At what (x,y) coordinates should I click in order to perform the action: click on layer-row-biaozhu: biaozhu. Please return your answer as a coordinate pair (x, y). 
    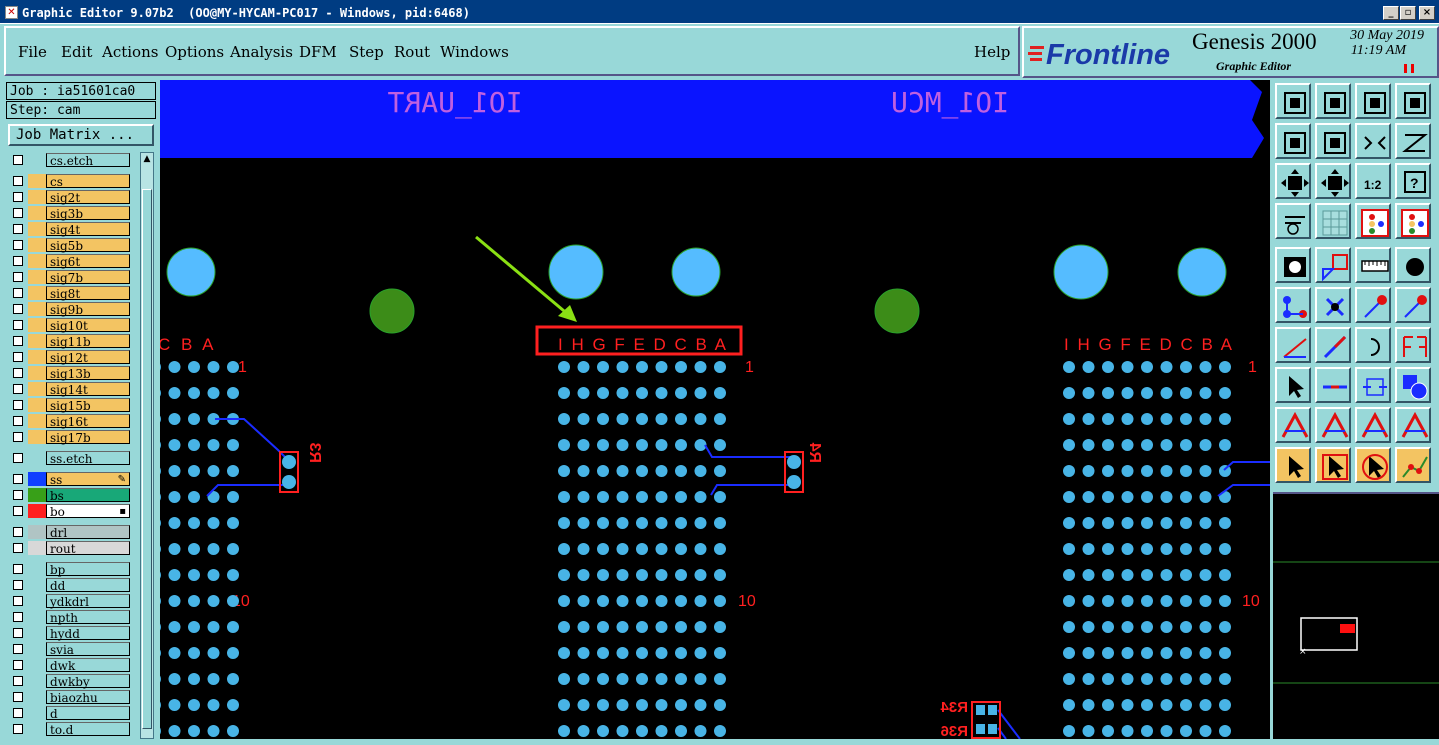
    Looking at the image, I should click on (70, 697).